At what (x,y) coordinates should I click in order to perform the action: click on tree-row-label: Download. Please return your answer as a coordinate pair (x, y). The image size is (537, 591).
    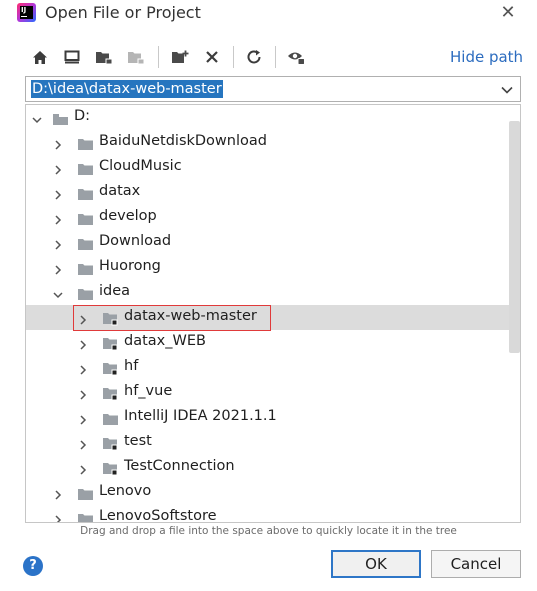
    Looking at the image, I should click on (135, 241).